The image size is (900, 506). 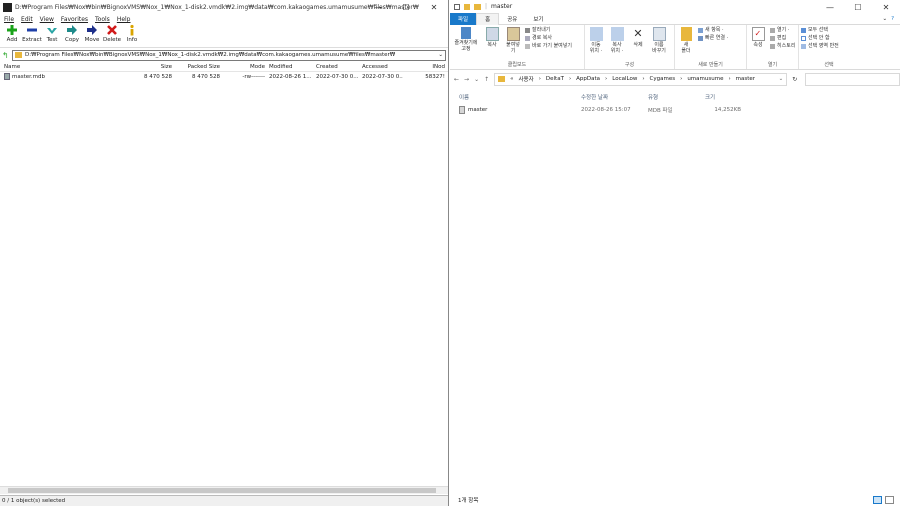 I want to click on up-folder-icon: ↰, so click(x=6, y=55).